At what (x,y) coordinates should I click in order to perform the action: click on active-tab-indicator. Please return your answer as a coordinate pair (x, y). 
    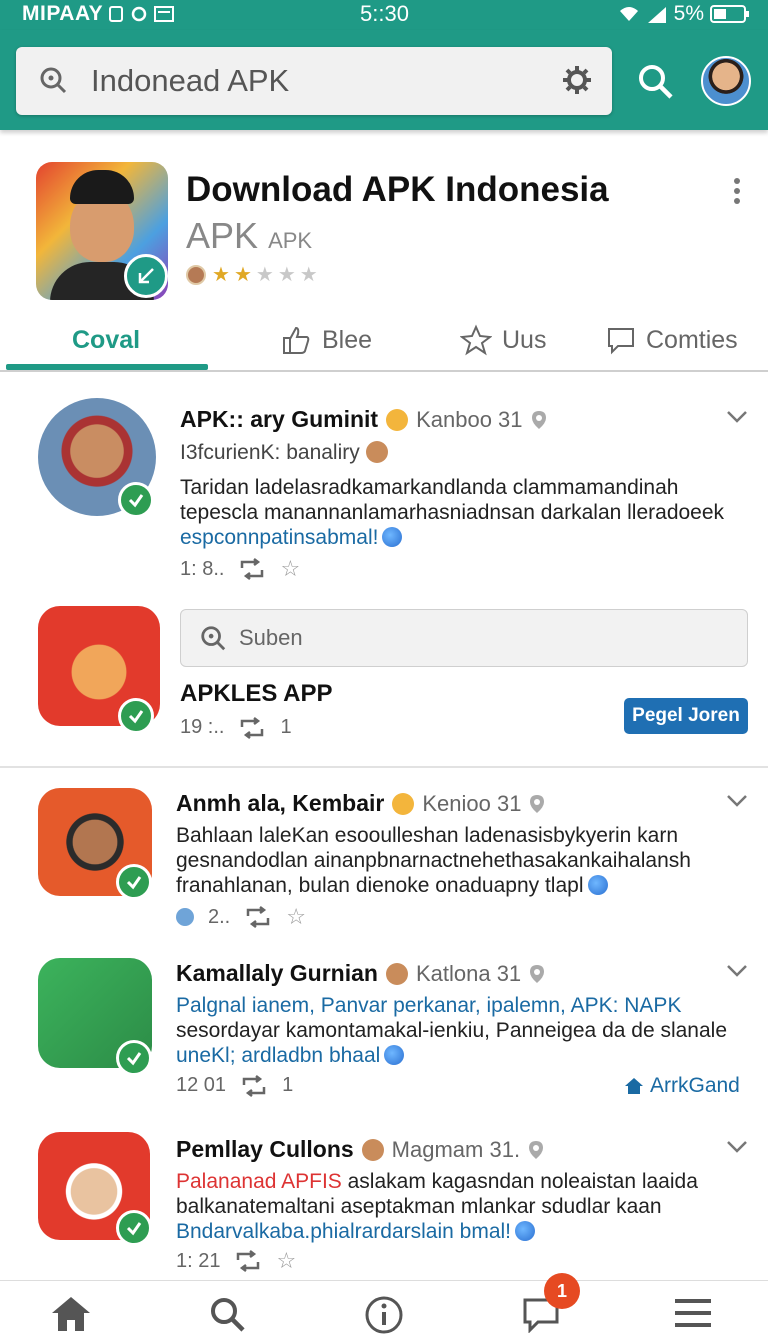
    Looking at the image, I should click on (107, 367).